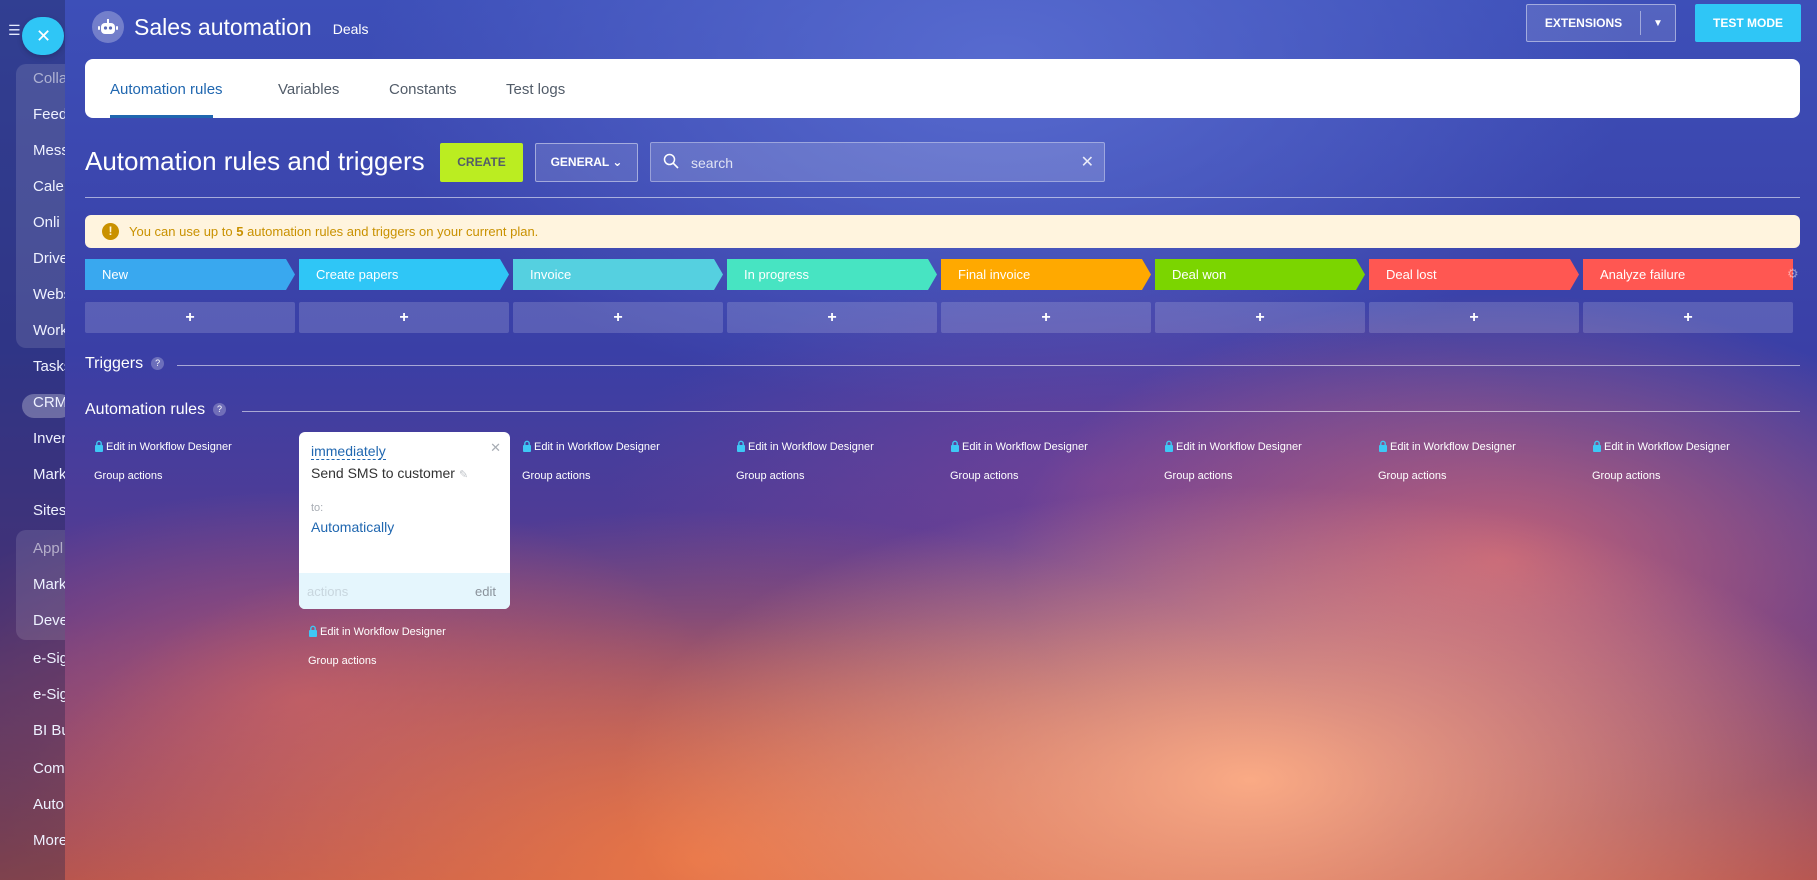 The image size is (1817, 880). What do you see at coordinates (1474, 274) in the screenshot?
I see `stage-column-header: Deal lost` at bounding box center [1474, 274].